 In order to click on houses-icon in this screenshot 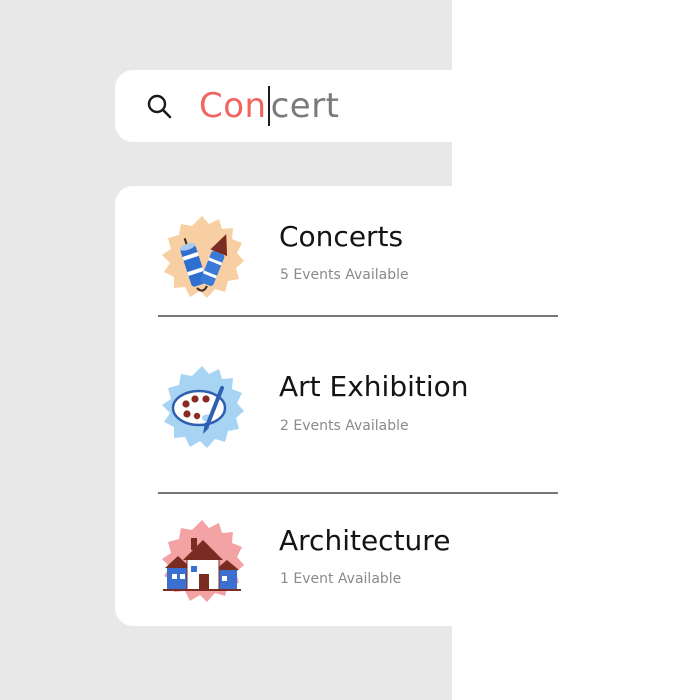, I will do `click(203, 561)`.